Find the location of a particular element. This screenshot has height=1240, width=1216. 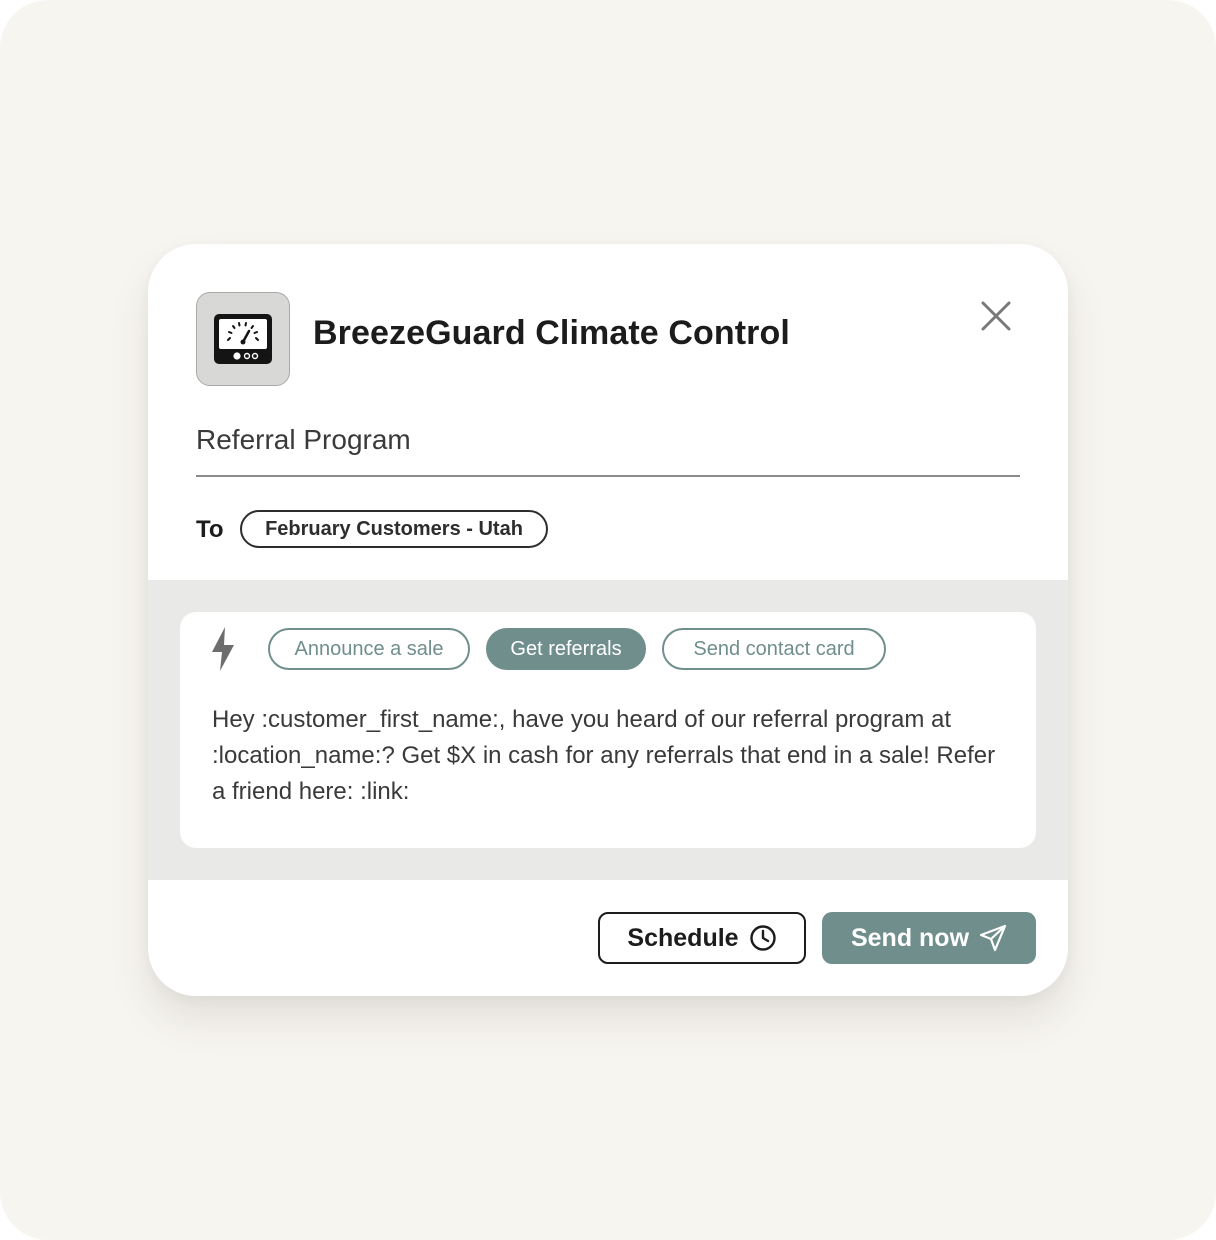

business-name: BreezeGuard Climate Control is located at coordinates (551, 333).